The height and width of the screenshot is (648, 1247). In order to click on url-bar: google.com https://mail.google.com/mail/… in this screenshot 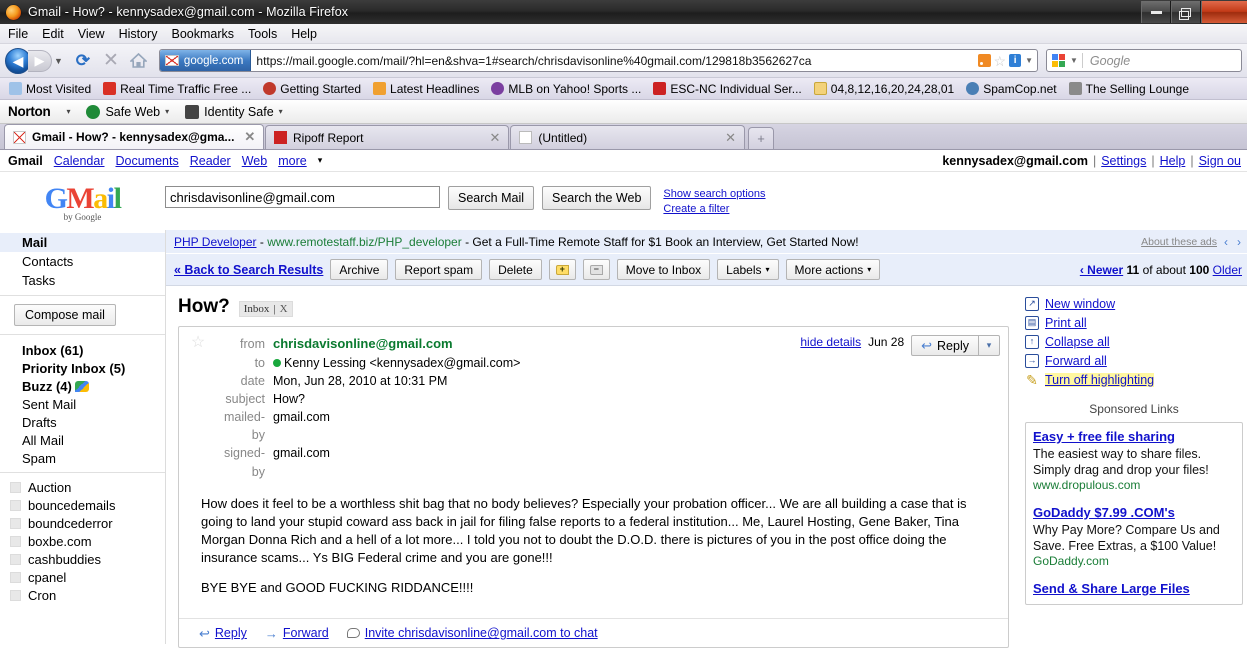, I will do `click(598, 60)`.